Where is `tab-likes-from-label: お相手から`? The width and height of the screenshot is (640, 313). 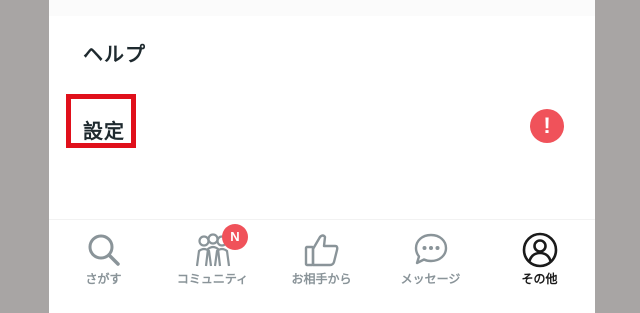
tab-likes-from-label: お相手から is located at coordinates (321, 279).